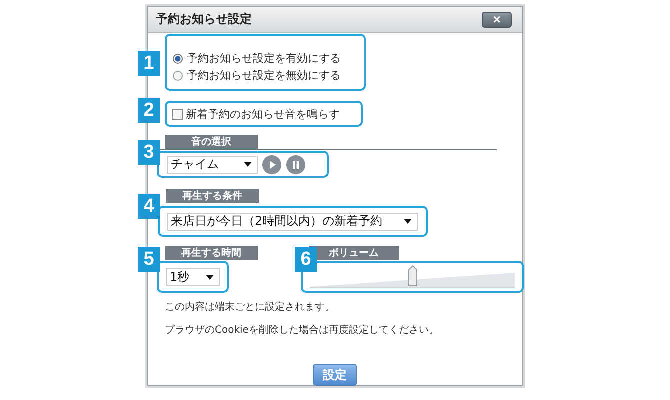 Image resolution: width=670 pixels, height=400 pixels. I want to click on callout-number: 5, so click(149, 259).